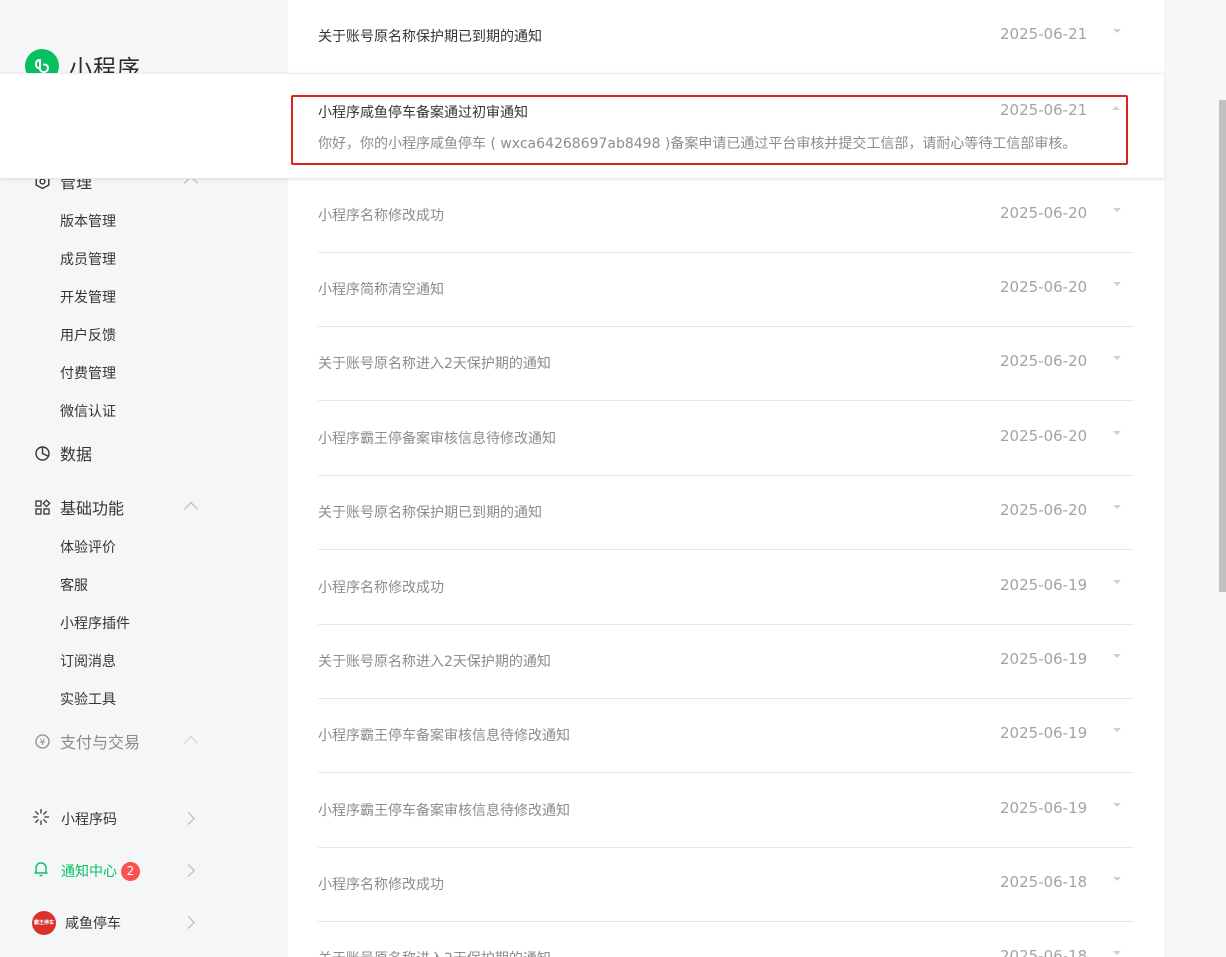 The image size is (1226, 957). I want to click on nav-basic-label: 基础功能, so click(92, 508).